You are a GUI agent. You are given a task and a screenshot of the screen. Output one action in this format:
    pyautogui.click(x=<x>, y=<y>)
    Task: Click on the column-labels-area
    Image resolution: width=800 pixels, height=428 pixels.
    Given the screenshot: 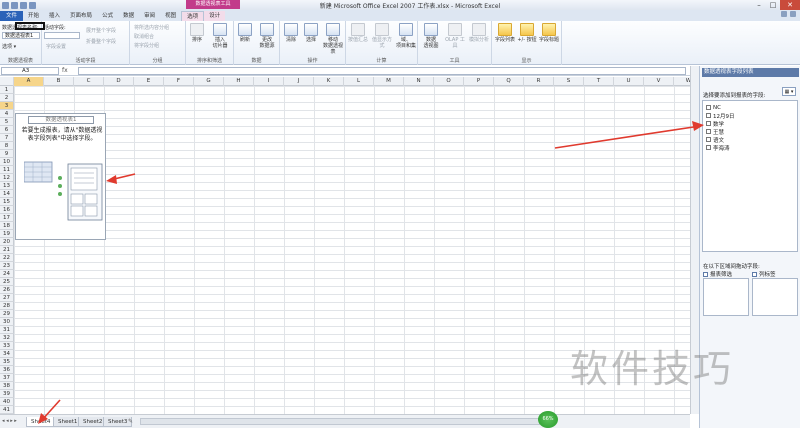 What is the action you would take?
    pyautogui.click(x=775, y=297)
    